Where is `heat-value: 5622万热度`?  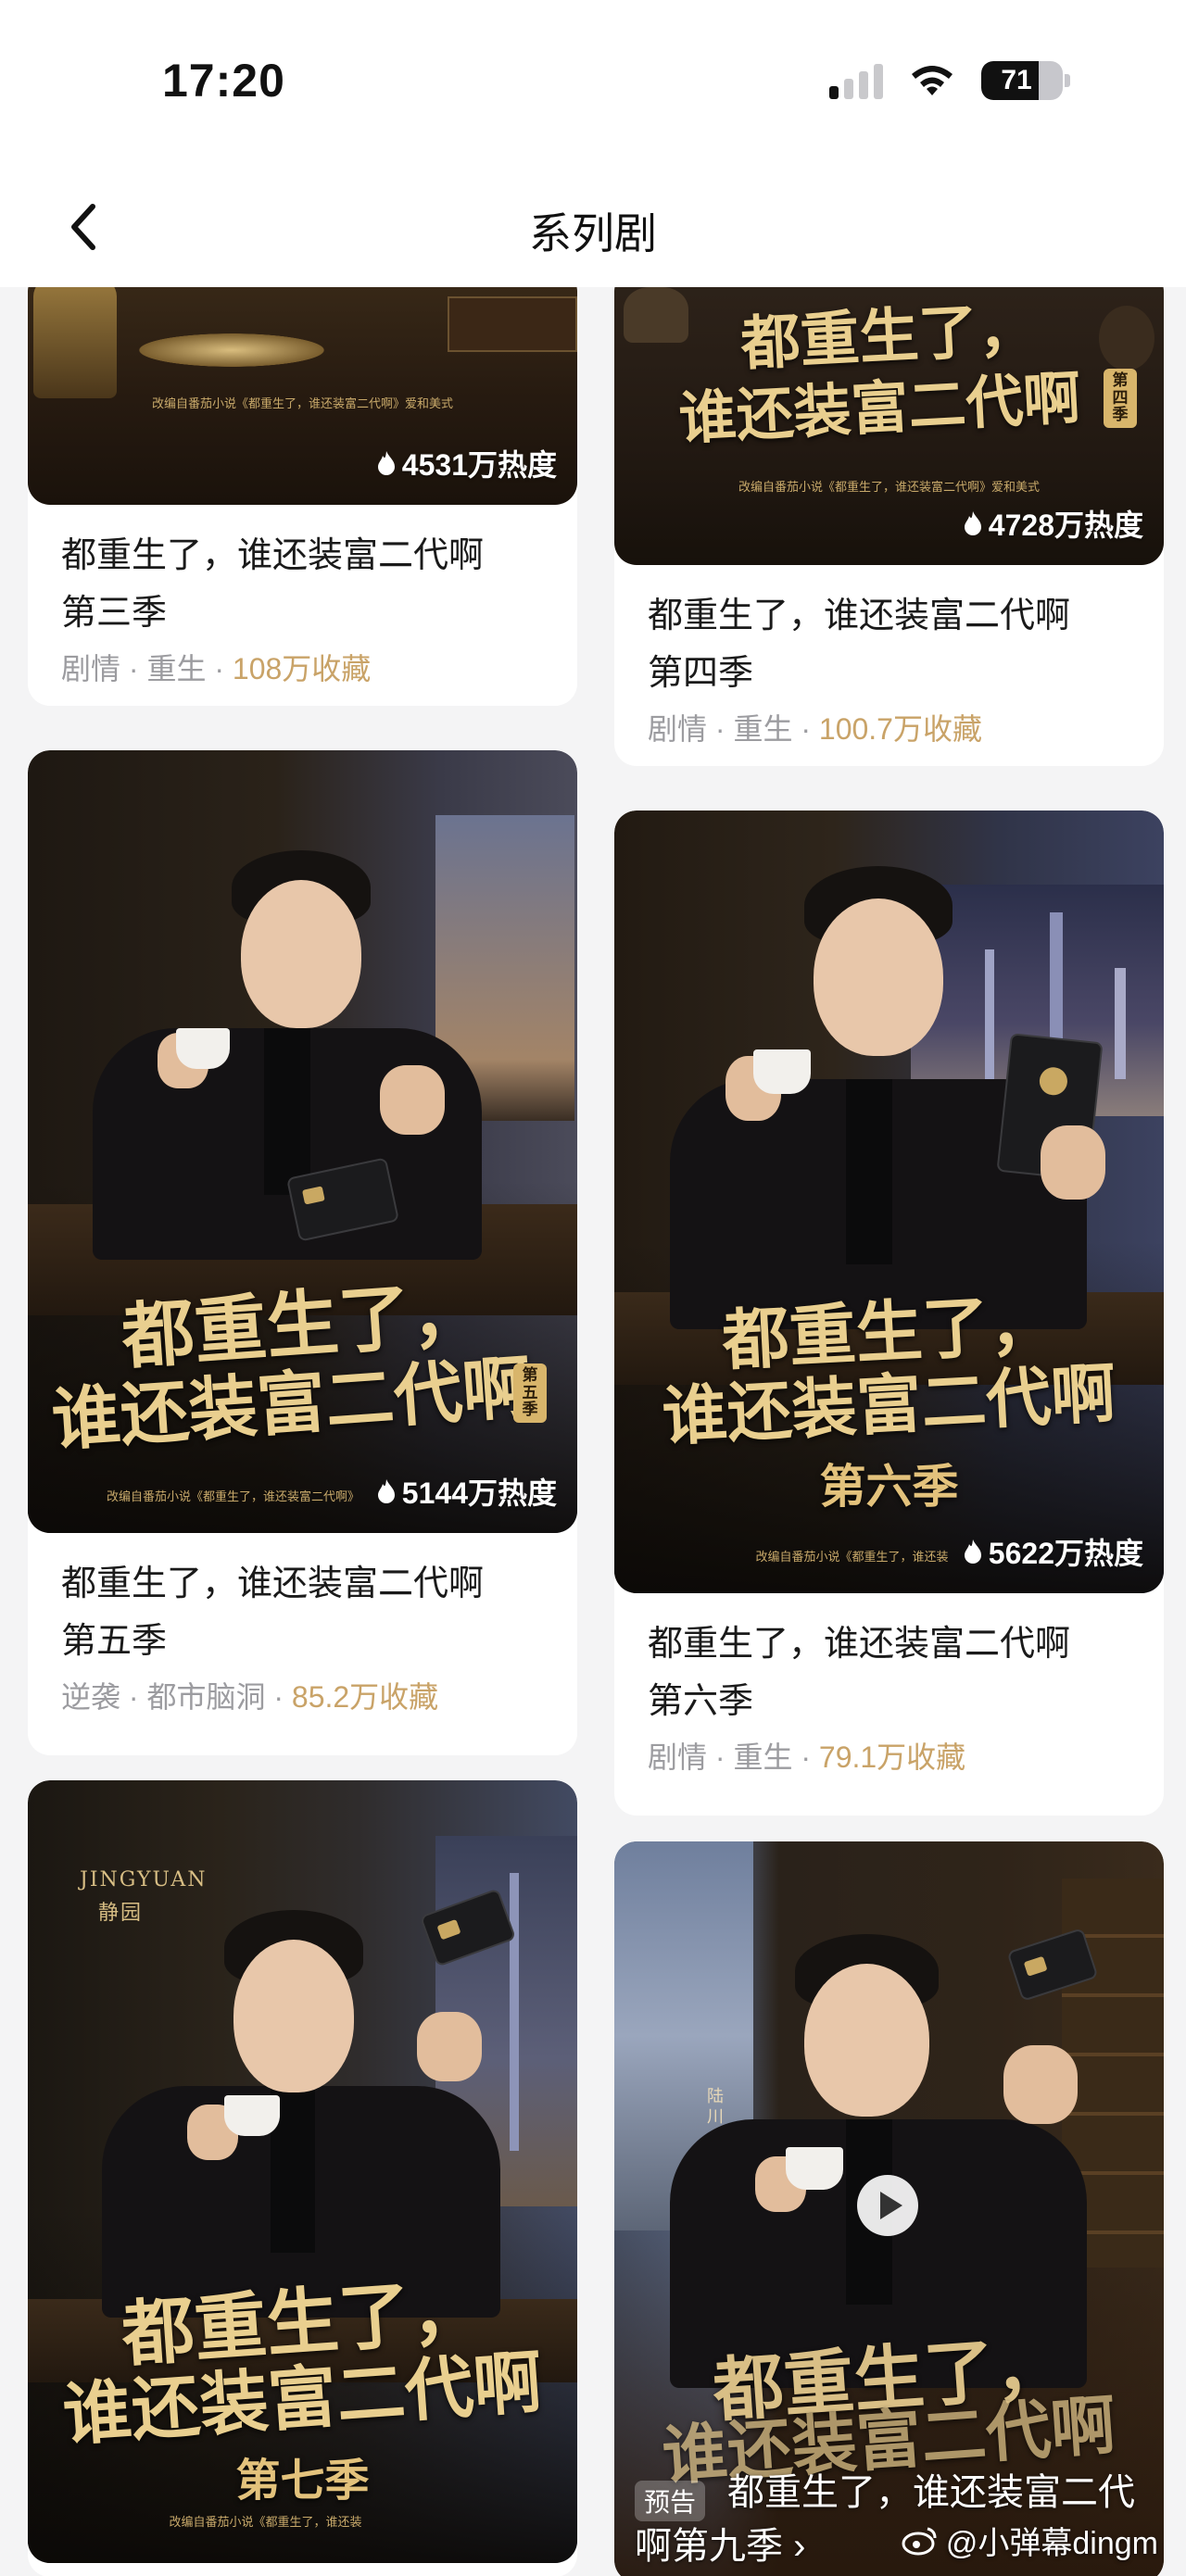
heat-value: 5622万热度 is located at coordinates (1065, 1553).